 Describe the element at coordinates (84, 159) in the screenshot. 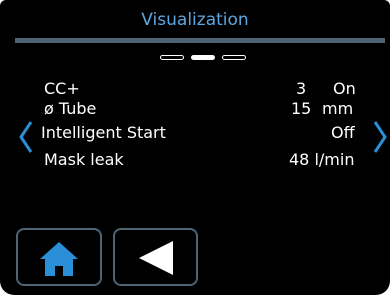

I see `param-label: Mask leak` at that location.